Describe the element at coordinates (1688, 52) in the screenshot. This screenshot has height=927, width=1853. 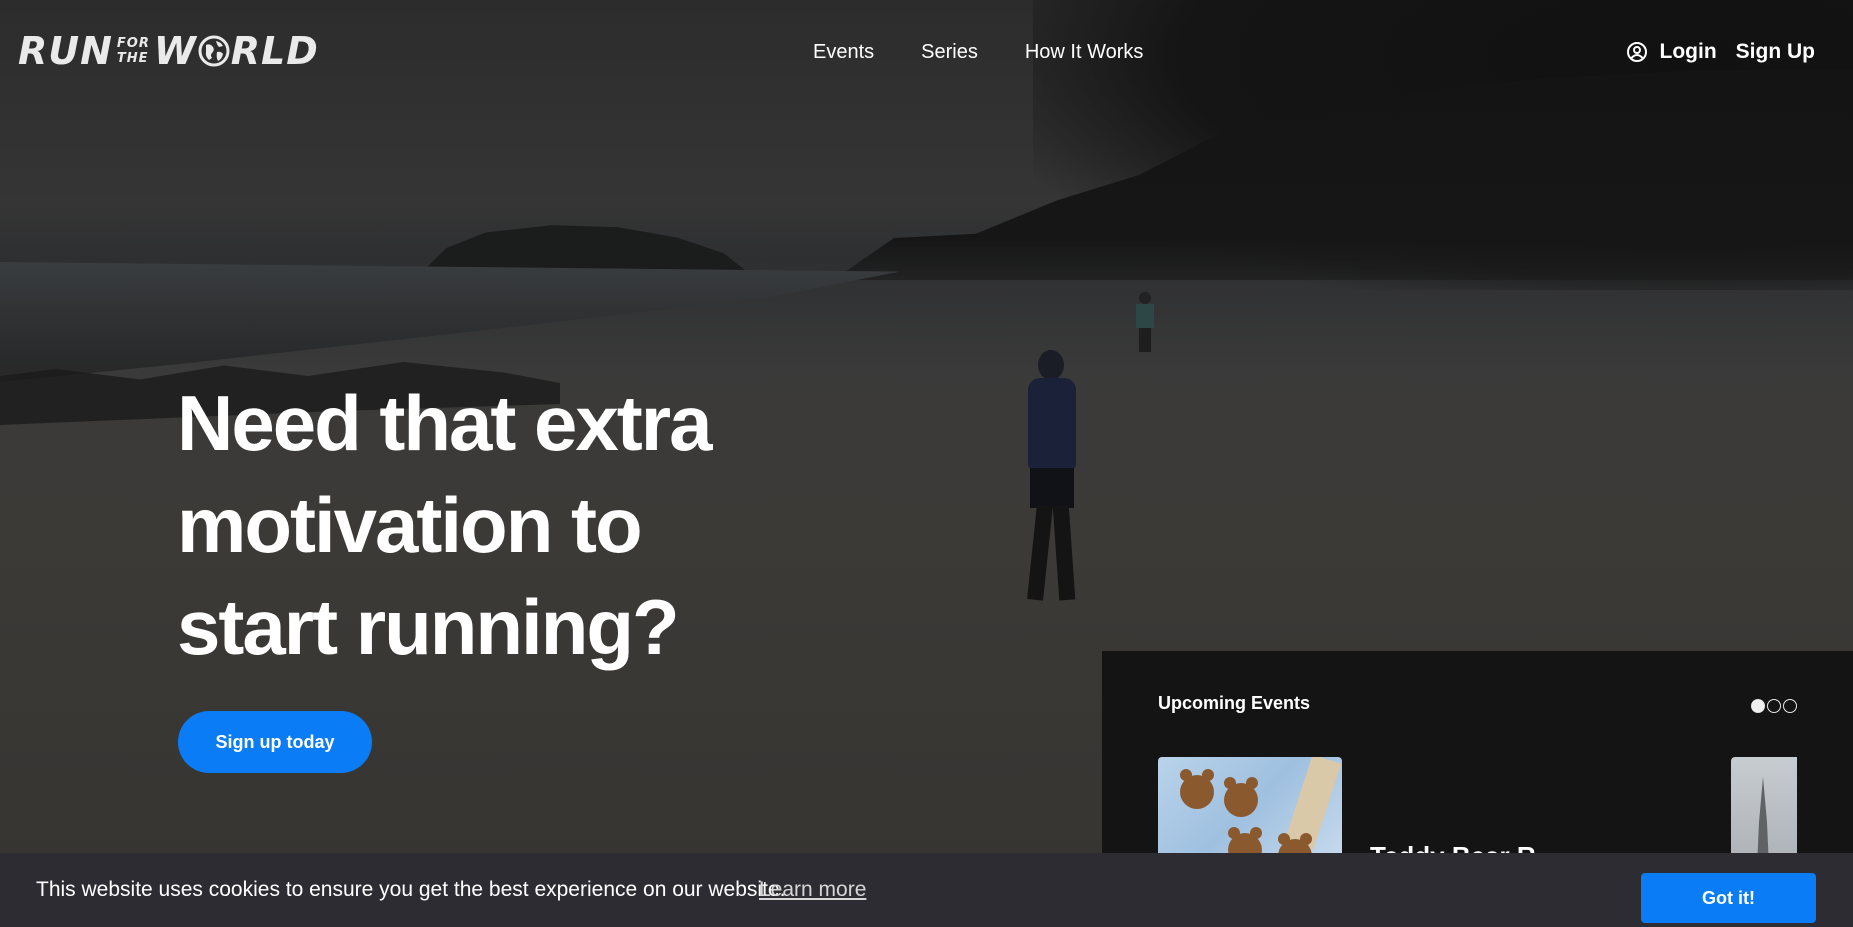
I see `login-link: Login` at that location.